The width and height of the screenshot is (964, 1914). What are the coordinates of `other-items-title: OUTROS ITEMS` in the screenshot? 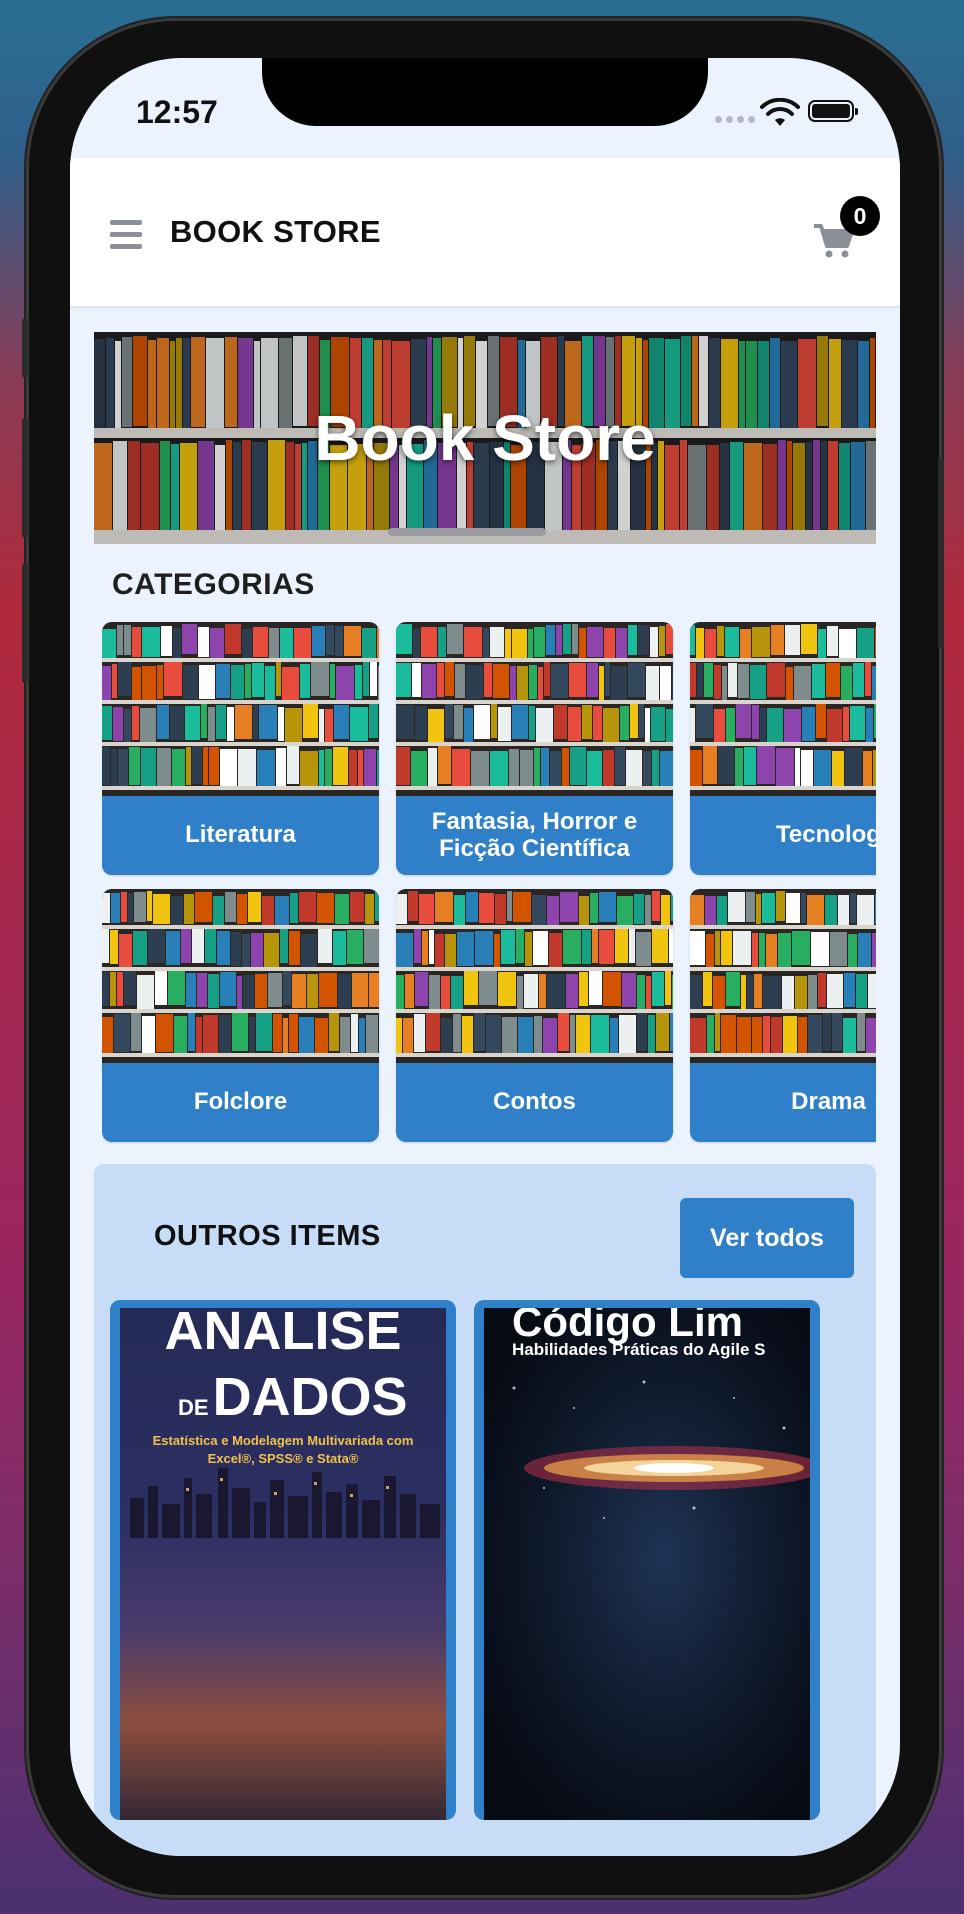 It's located at (267, 1236).